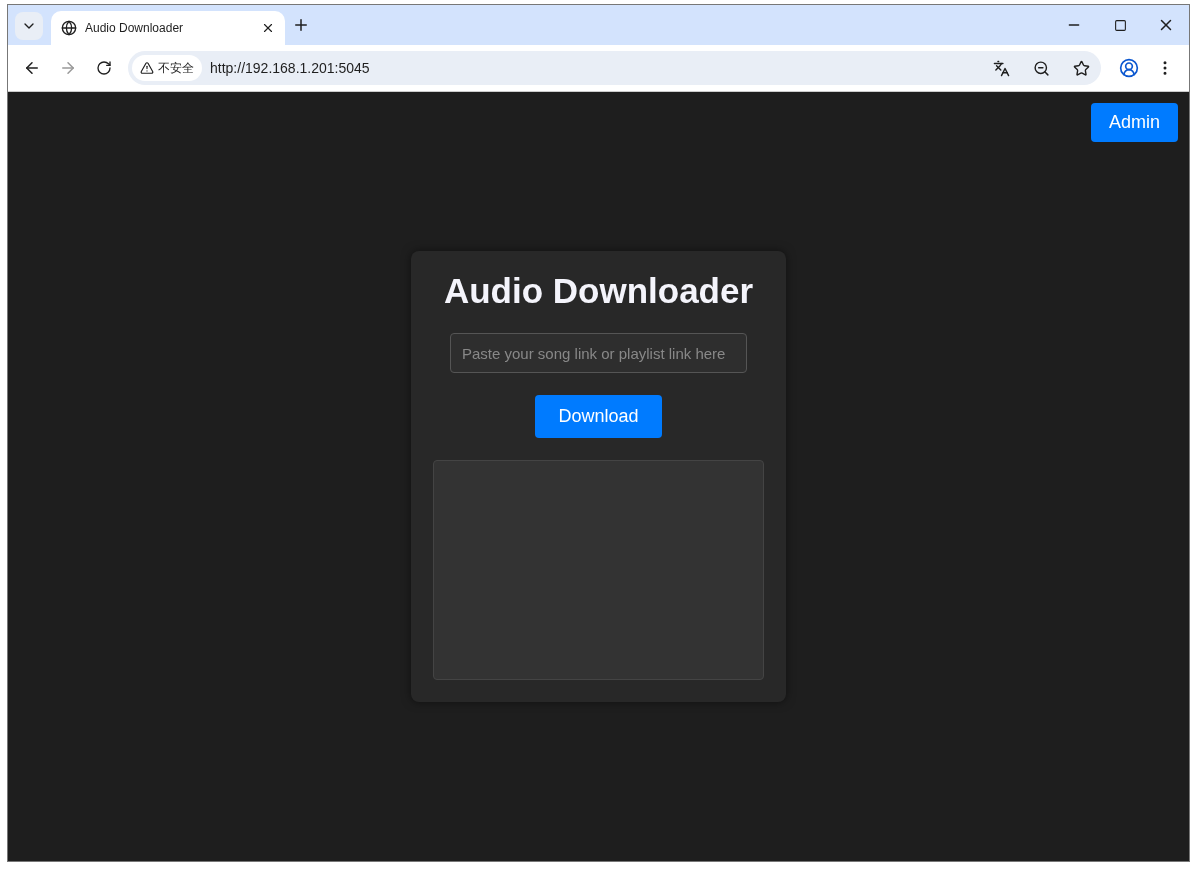  Describe the element at coordinates (29, 26) in the screenshot. I see `tab-list-button` at that location.